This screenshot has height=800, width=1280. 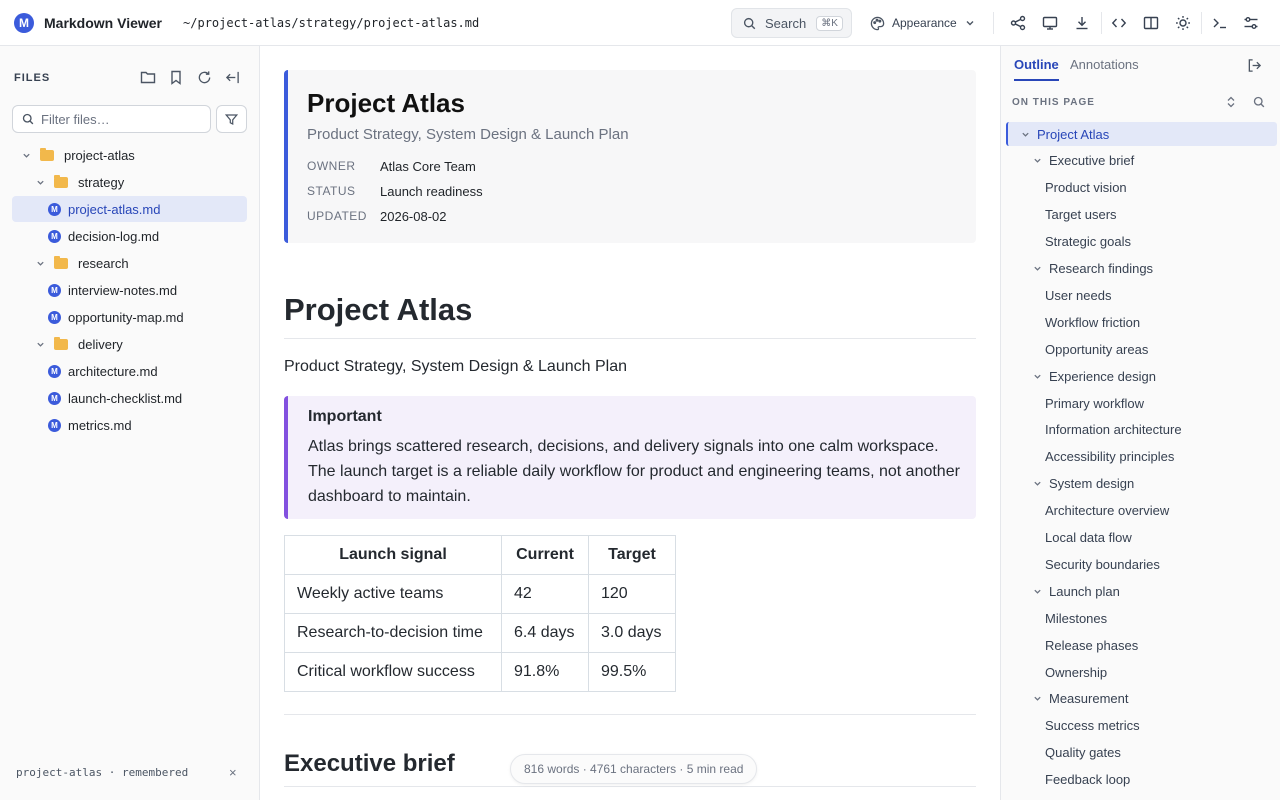 I want to click on graph-icon, so click(x=1018, y=23).